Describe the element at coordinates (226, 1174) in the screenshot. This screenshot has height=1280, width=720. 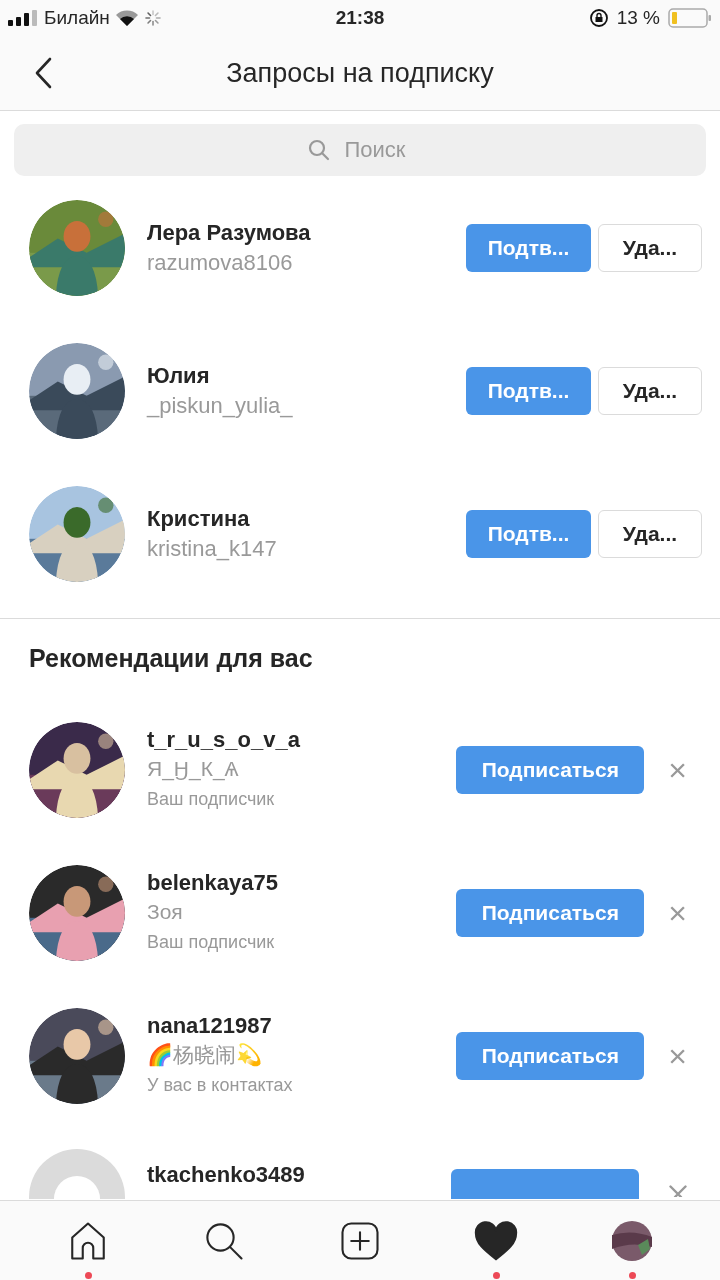
I see `username: tkachenko3489` at that location.